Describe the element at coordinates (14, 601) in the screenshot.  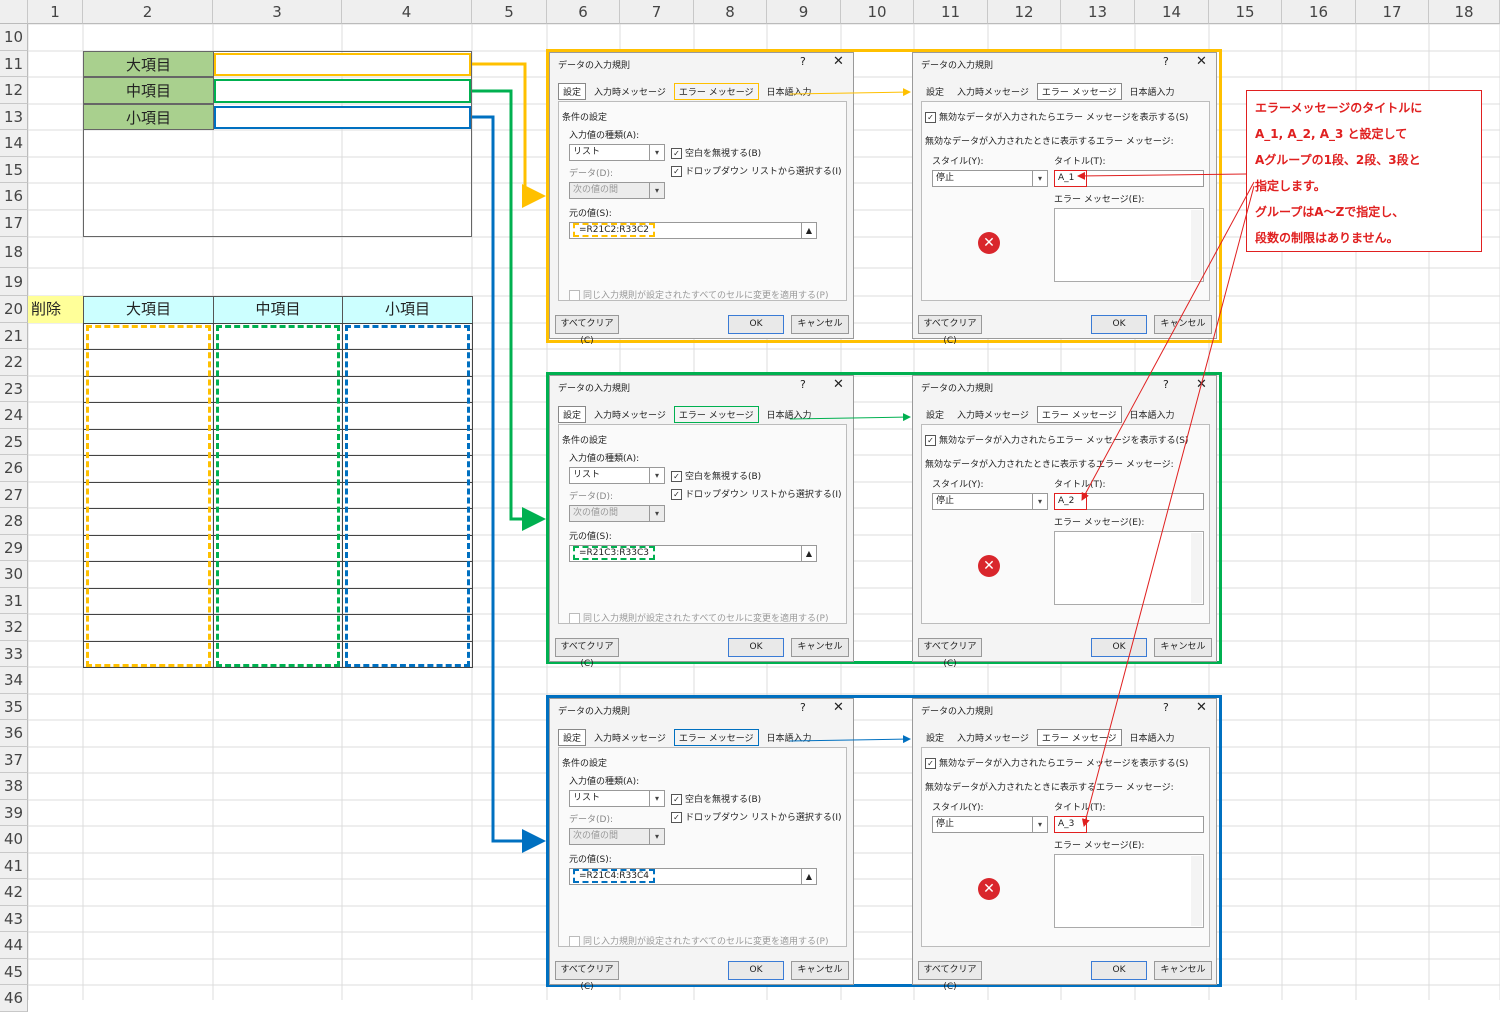
I see `row-header-31: 31` at that location.